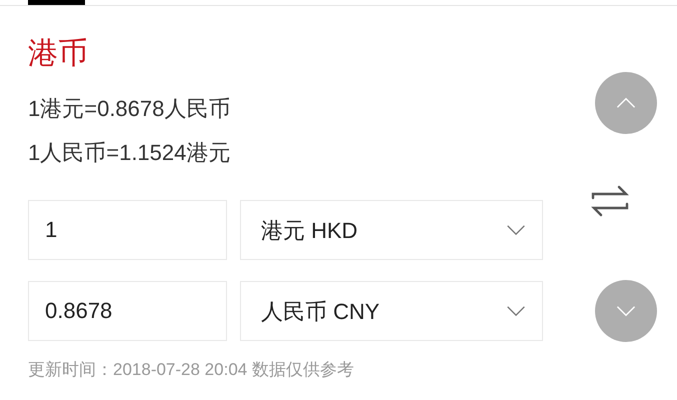 The image size is (677, 400). What do you see at coordinates (391, 311) in the screenshot?
I see `currency-select: 人民币 CNY` at bounding box center [391, 311].